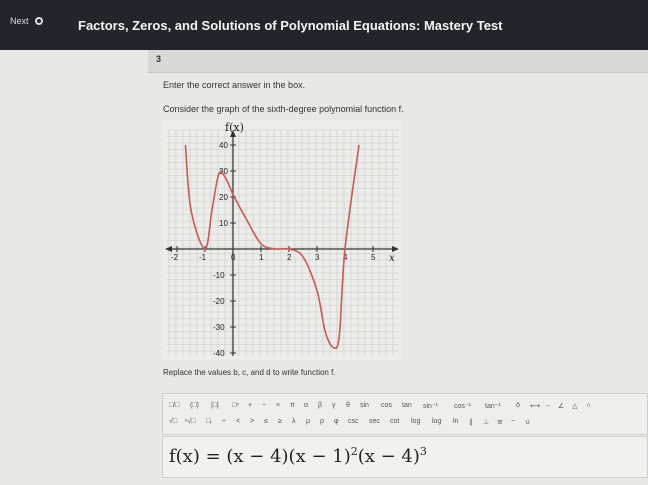 This screenshot has width=648, height=485. What do you see at coordinates (250, 405) in the screenshot?
I see `toolbar-button: +` at bounding box center [250, 405].